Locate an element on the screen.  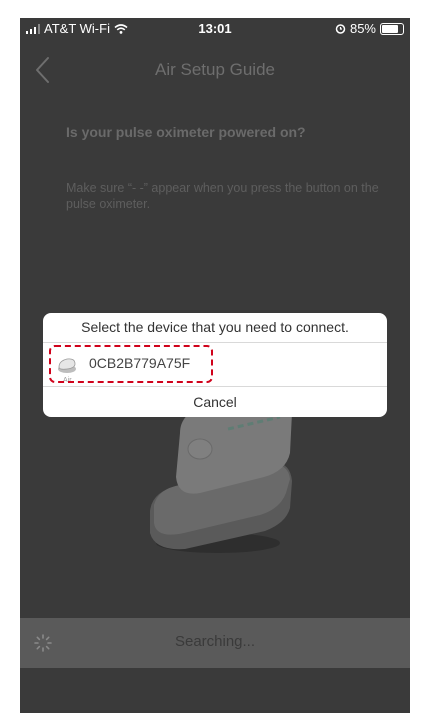
setup-question: Is your pulse oximeter powered on? is located at coordinates (186, 132).